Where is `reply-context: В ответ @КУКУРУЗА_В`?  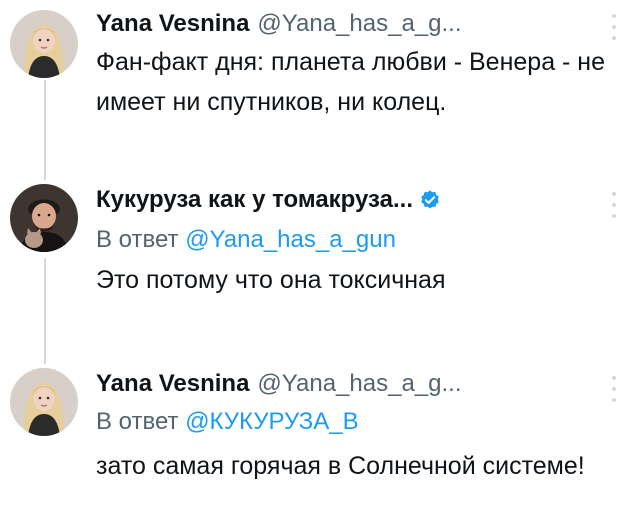
reply-context: В ответ @КУКУРУЗА_В is located at coordinates (227, 422).